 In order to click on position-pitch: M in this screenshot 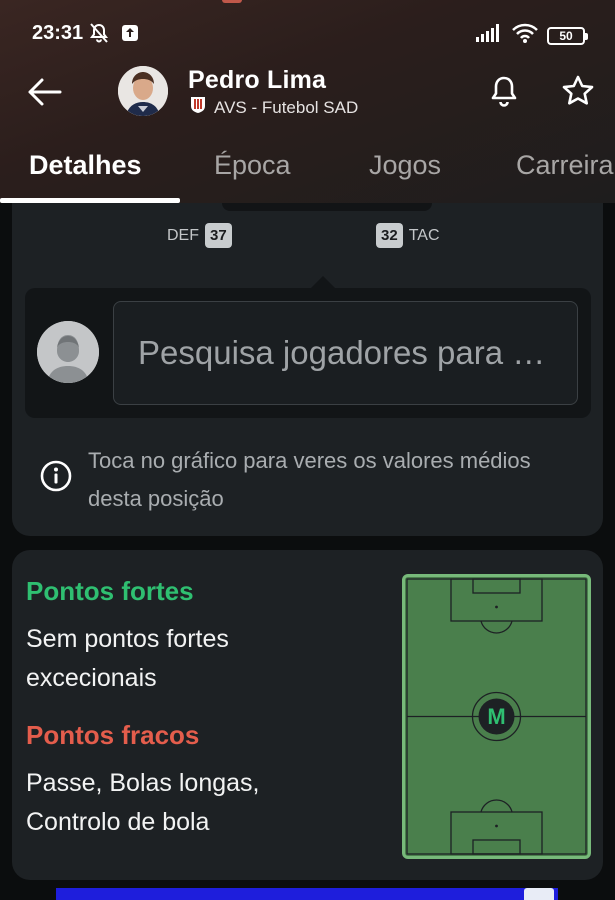, I will do `click(496, 716)`.